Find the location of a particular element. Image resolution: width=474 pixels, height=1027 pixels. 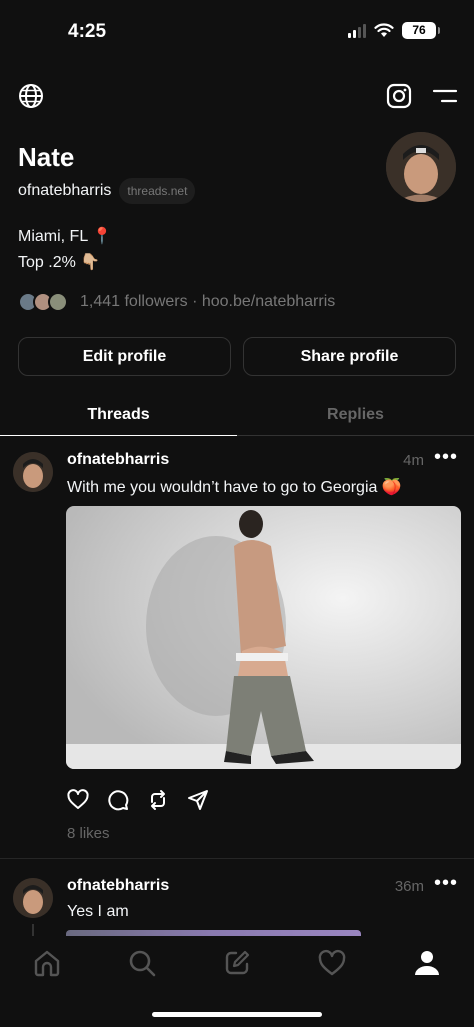

post-time: 36m is located at coordinates (409, 886).